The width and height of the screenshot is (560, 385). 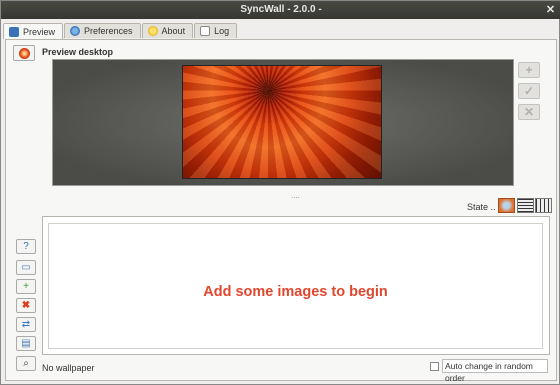 I want to click on add-icon: +, so click(x=529, y=70).